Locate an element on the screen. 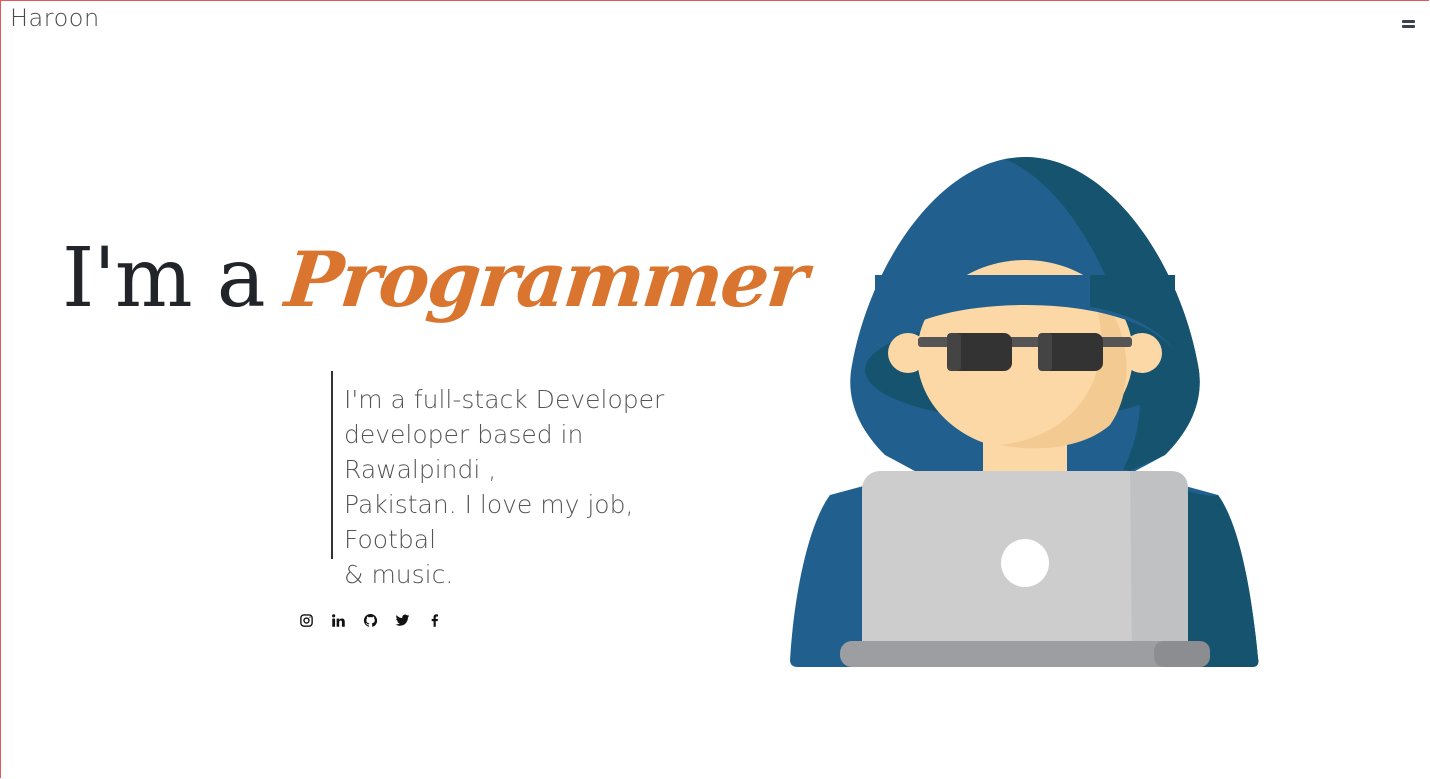  bio-line: Pakistan. I love my job, is located at coordinates (489, 504).